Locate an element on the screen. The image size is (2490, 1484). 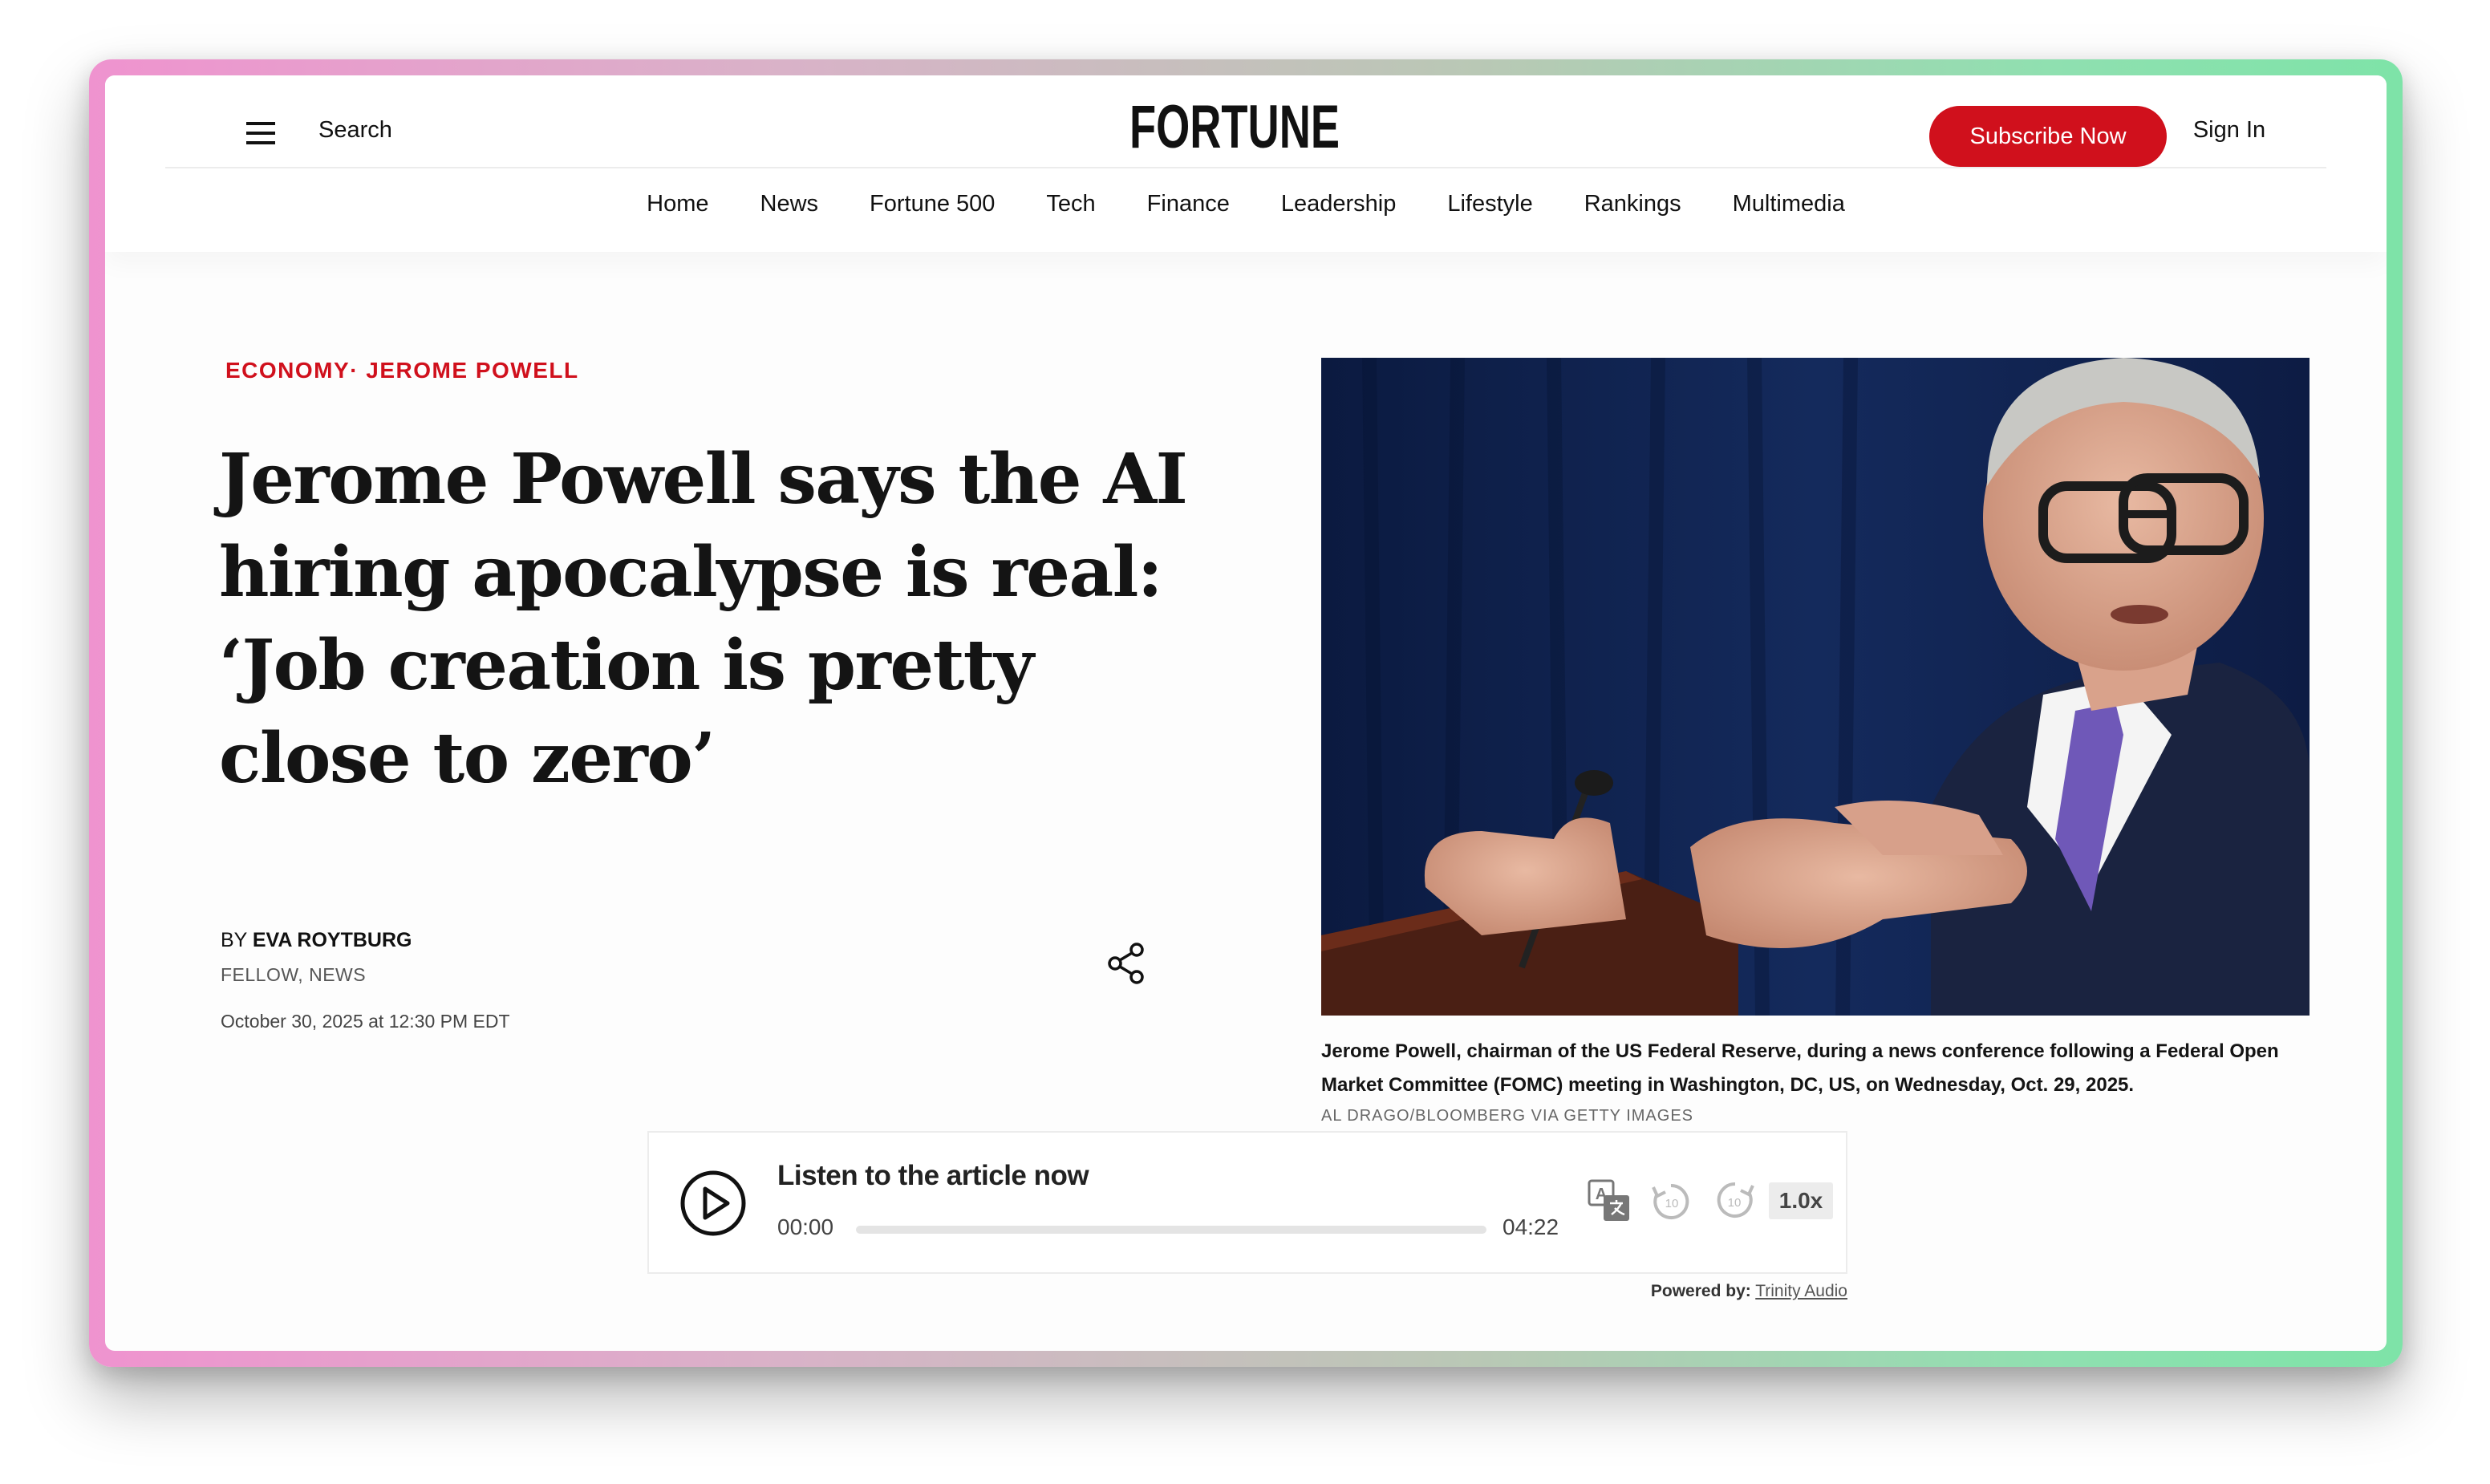
logo-text: FORTUNE is located at coordinates (1234, 127).